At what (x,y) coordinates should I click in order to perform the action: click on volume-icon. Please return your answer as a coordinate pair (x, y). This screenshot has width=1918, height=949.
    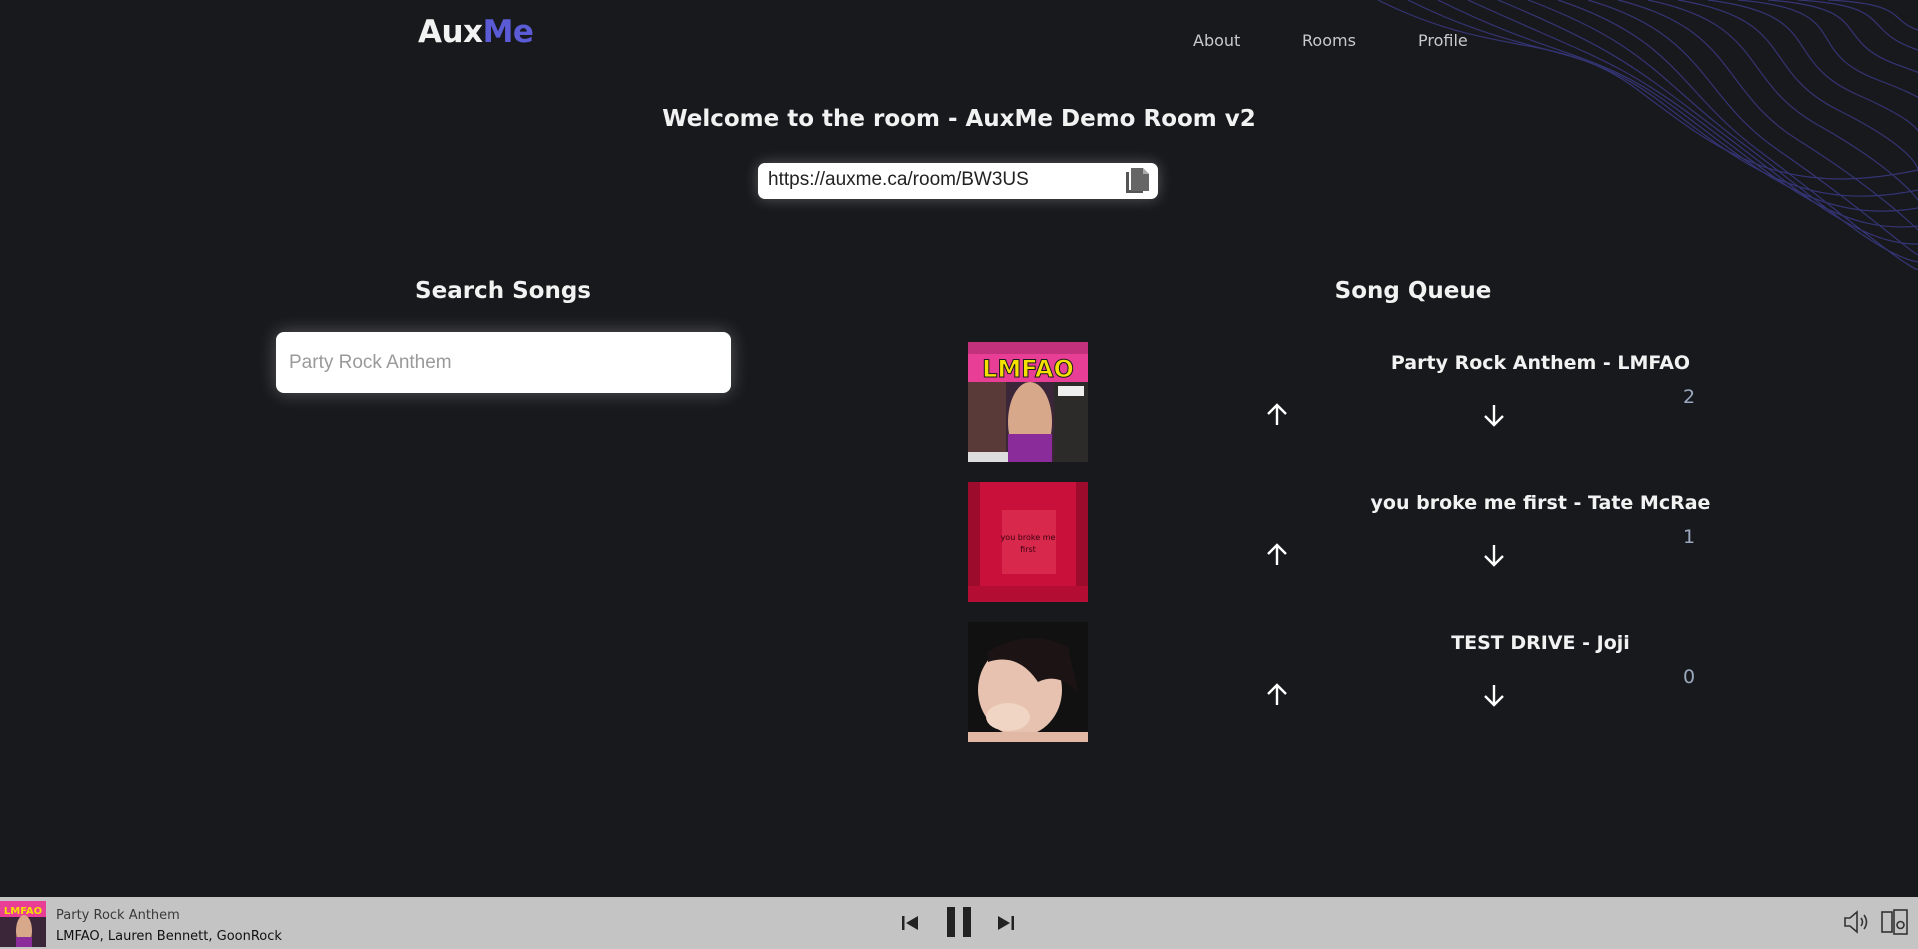
    Looking at the image, I should click on (1857, 922).